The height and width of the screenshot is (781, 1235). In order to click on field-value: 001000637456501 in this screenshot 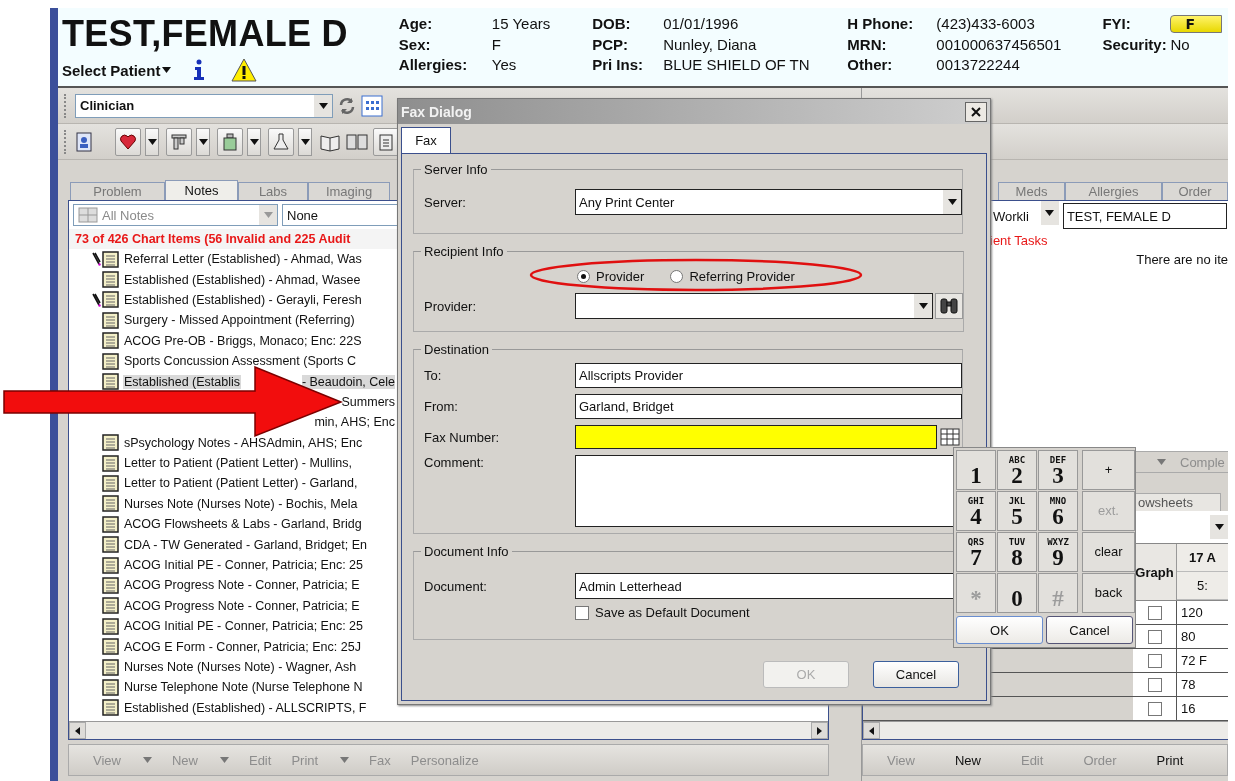, I will do `click(999, 44)`.